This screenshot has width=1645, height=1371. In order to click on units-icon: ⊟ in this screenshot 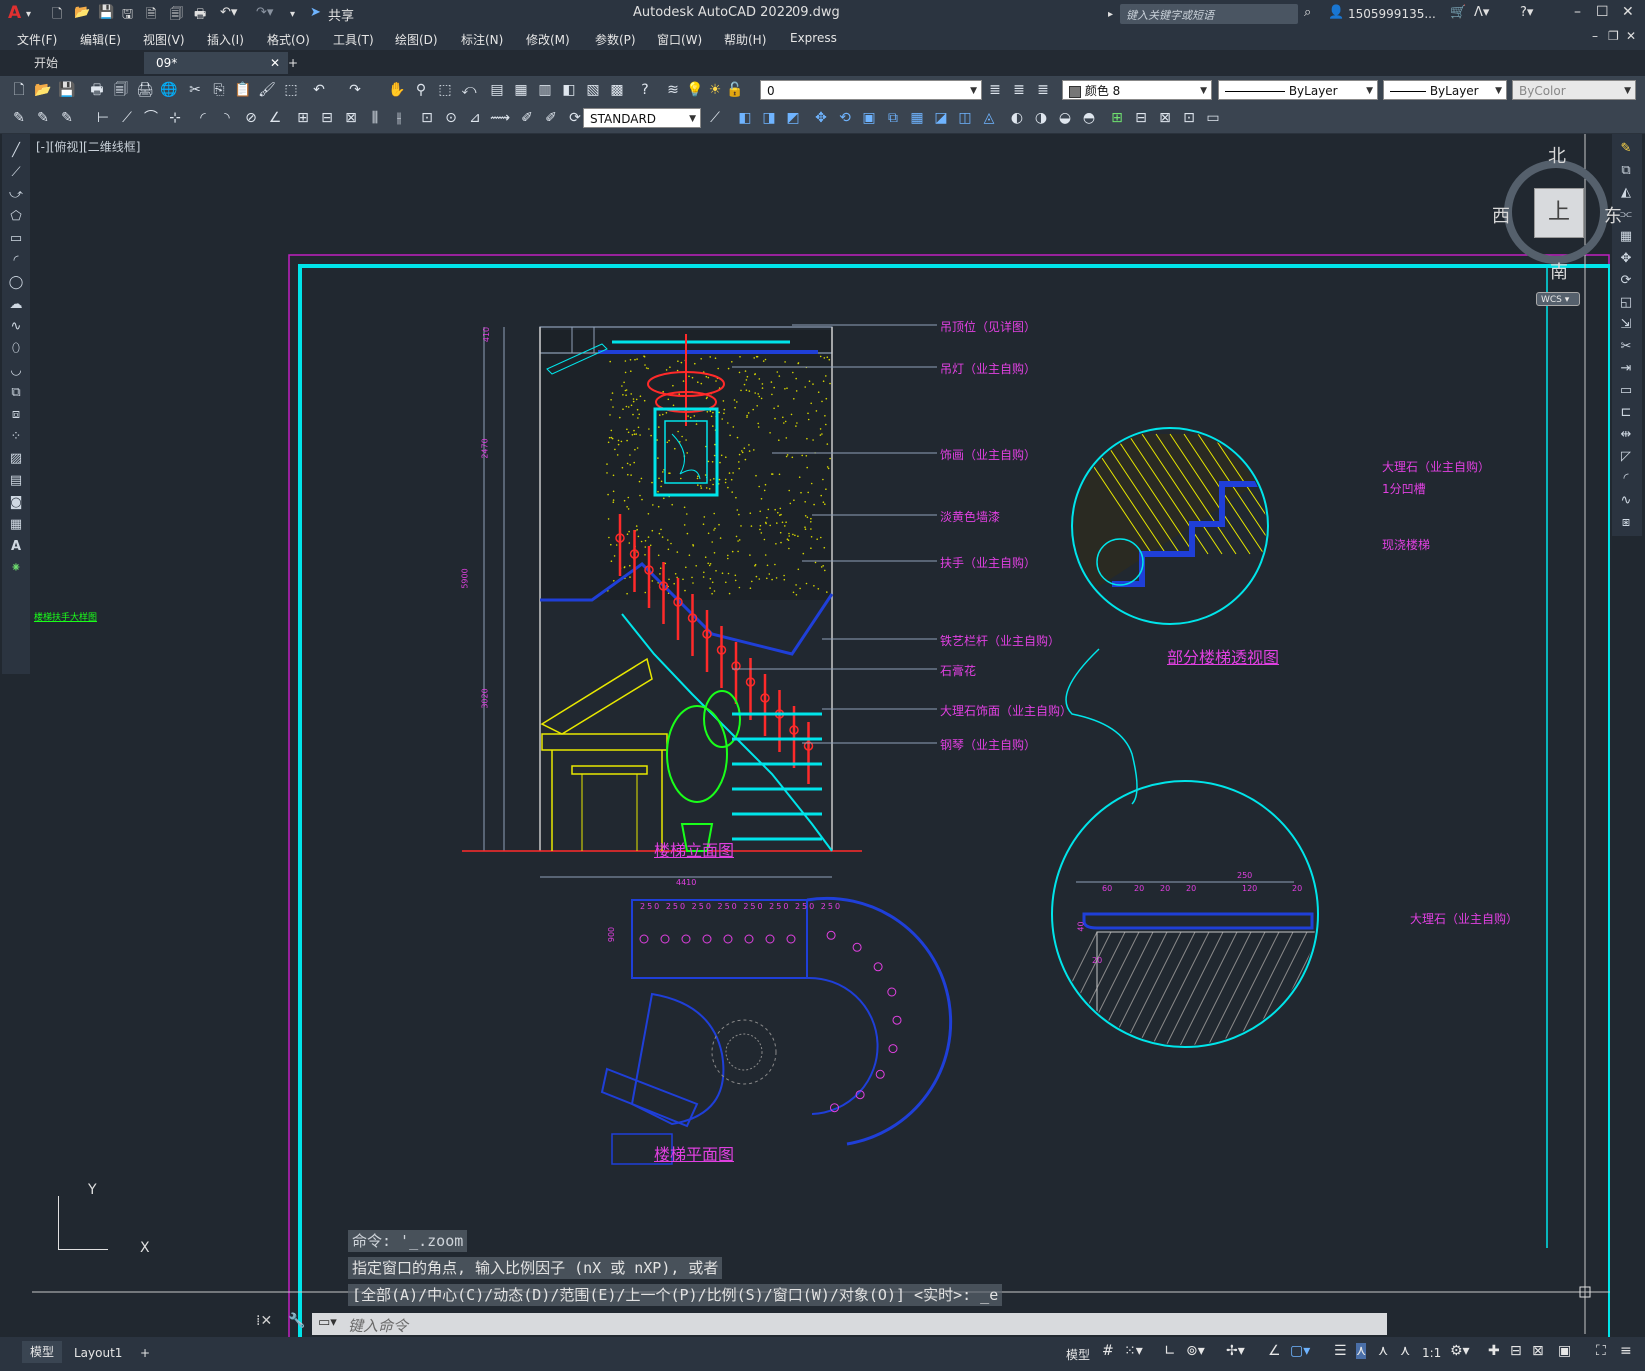, I will do `click(1516, 1351)`.